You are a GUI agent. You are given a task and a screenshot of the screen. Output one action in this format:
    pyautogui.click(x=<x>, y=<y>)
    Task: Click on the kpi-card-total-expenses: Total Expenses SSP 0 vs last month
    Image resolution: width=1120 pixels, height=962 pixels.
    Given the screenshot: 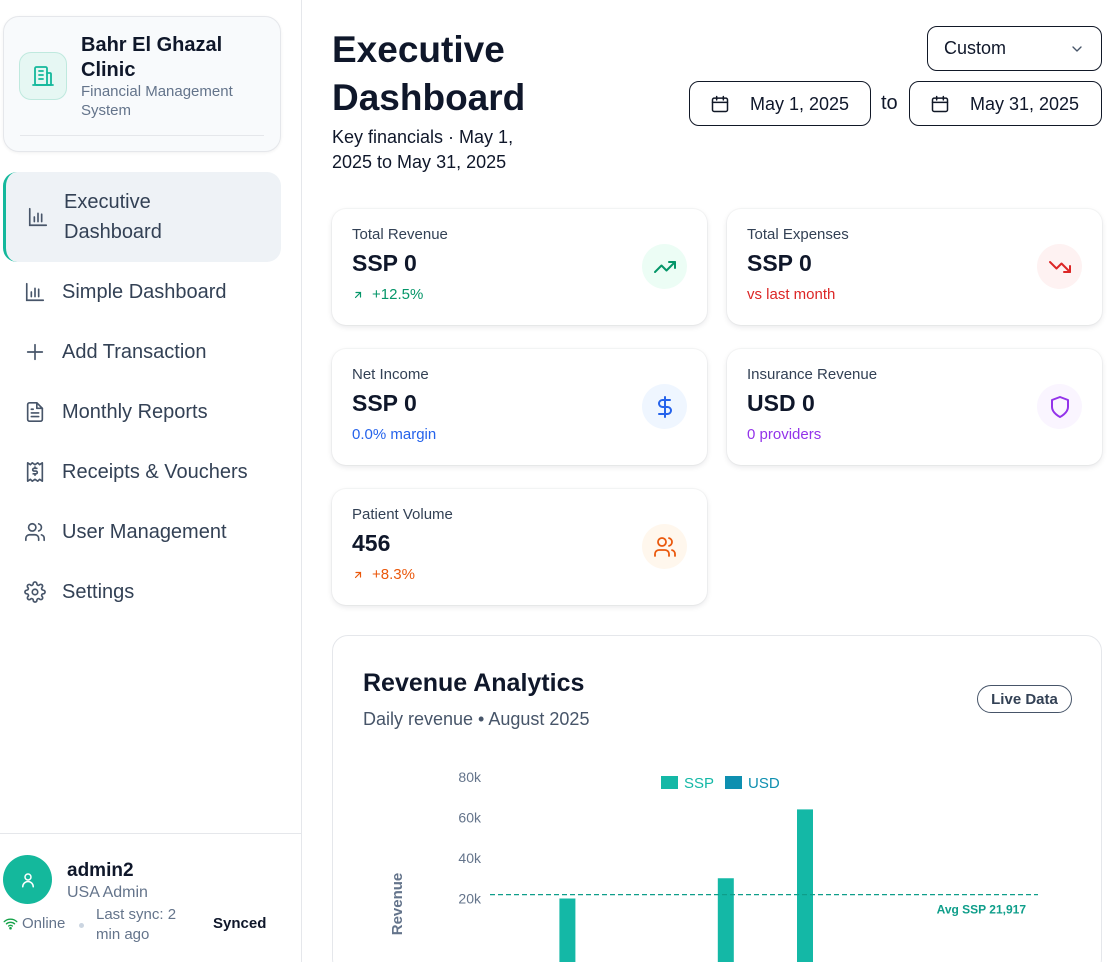 What is the action you would take?
    pyautogui.click(x=914, y=267)
    